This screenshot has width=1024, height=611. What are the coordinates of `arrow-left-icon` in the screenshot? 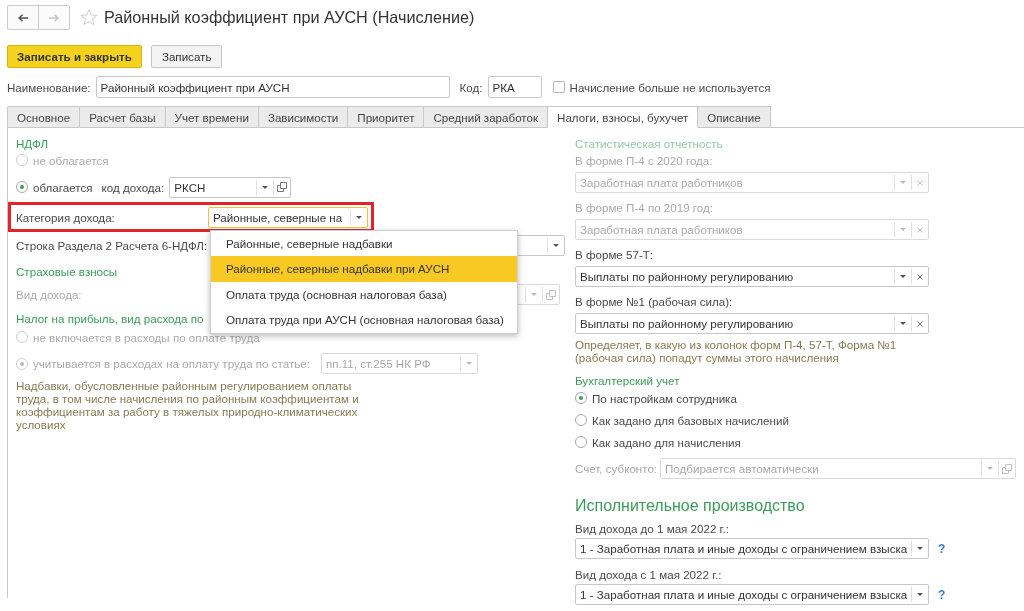 It's located at (23, 17).